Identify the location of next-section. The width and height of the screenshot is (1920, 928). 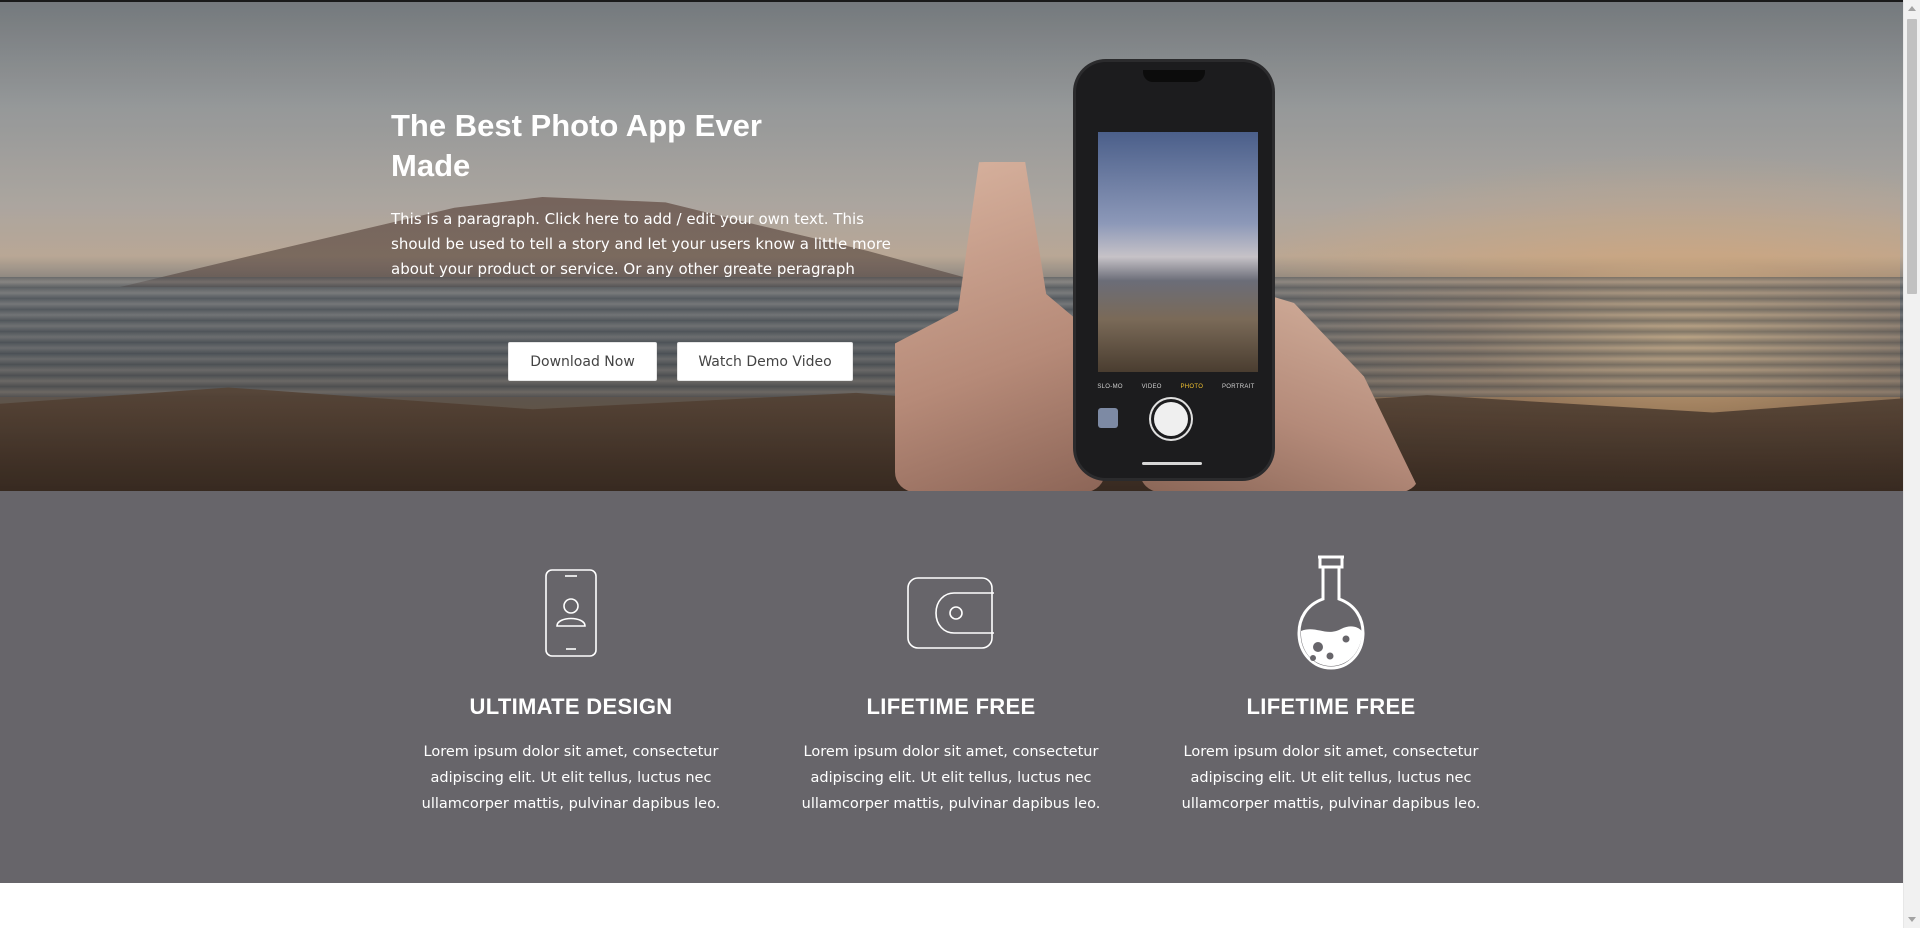
(951, 905).